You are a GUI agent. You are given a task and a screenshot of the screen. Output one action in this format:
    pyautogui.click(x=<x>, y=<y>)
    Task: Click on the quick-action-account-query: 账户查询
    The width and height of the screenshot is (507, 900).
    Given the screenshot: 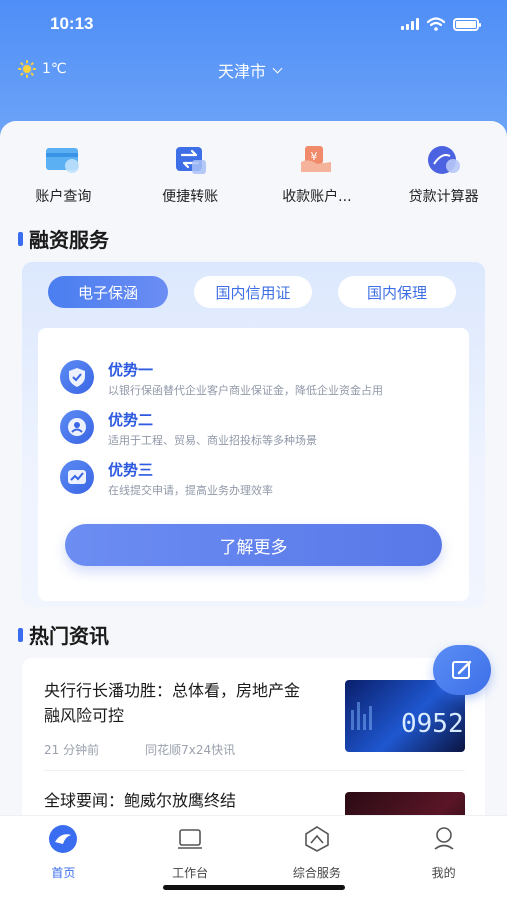 What is the action you would take?
    pyautogui.click(x=63, y=175)
    